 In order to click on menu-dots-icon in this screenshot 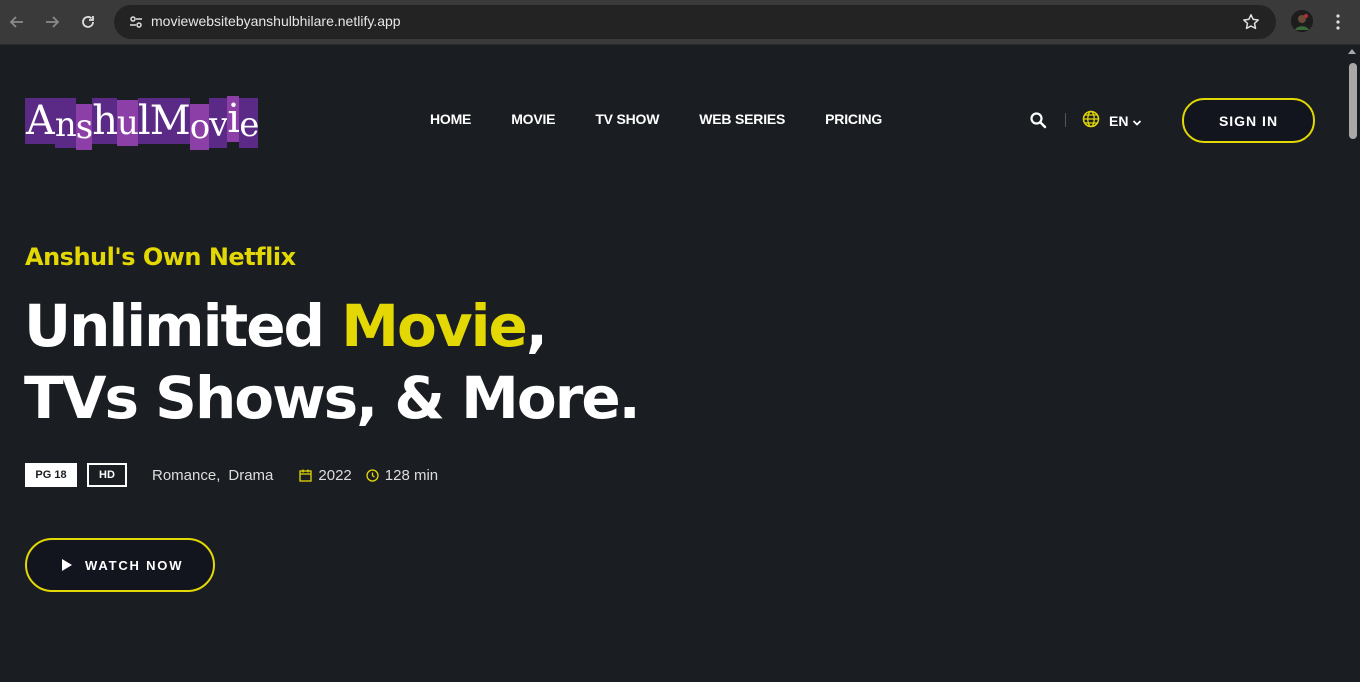, I will do `click(1338, 22)`.